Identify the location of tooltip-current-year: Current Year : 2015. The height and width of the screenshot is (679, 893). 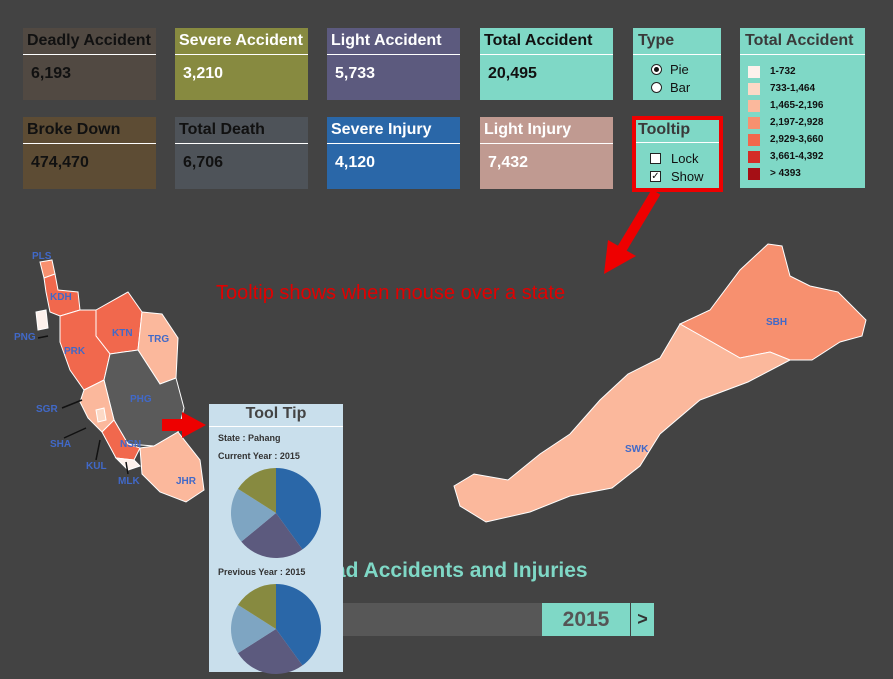
(259, 456).